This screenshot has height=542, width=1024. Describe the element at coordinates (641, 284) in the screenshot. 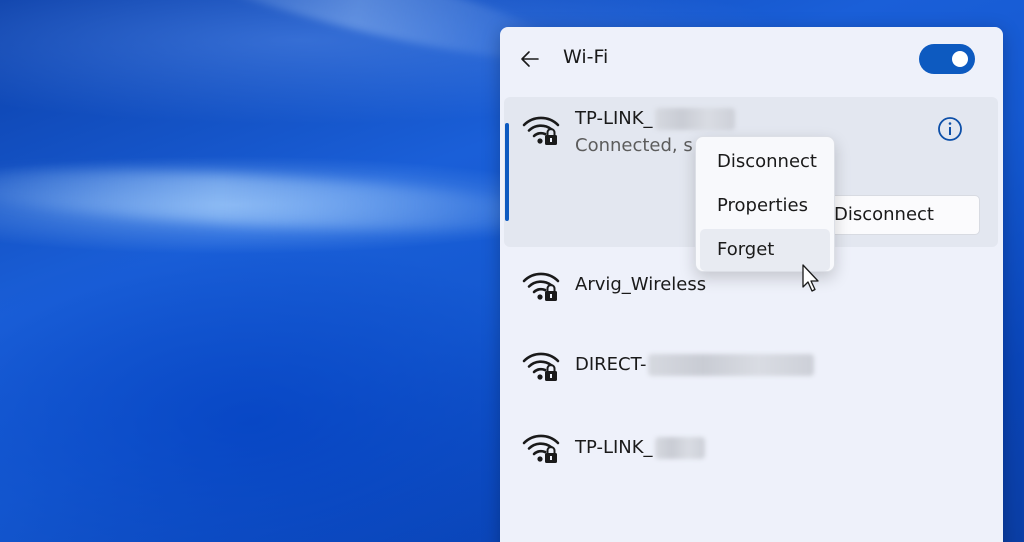

I see `network-name: Arvig_Wireless` at that location.